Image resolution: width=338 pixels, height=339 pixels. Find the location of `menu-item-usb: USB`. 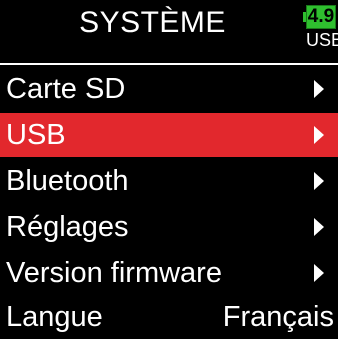

menu-item-usb: USB is located at coordinates (169, 135).